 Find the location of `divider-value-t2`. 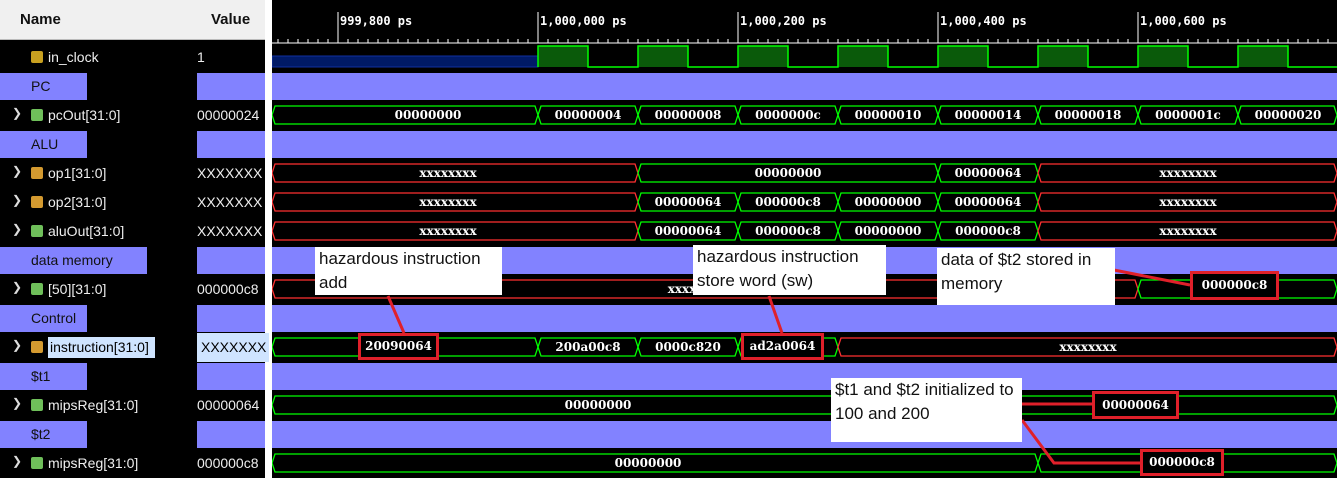

divider-value-t2 is located at coordinates (231, 434).